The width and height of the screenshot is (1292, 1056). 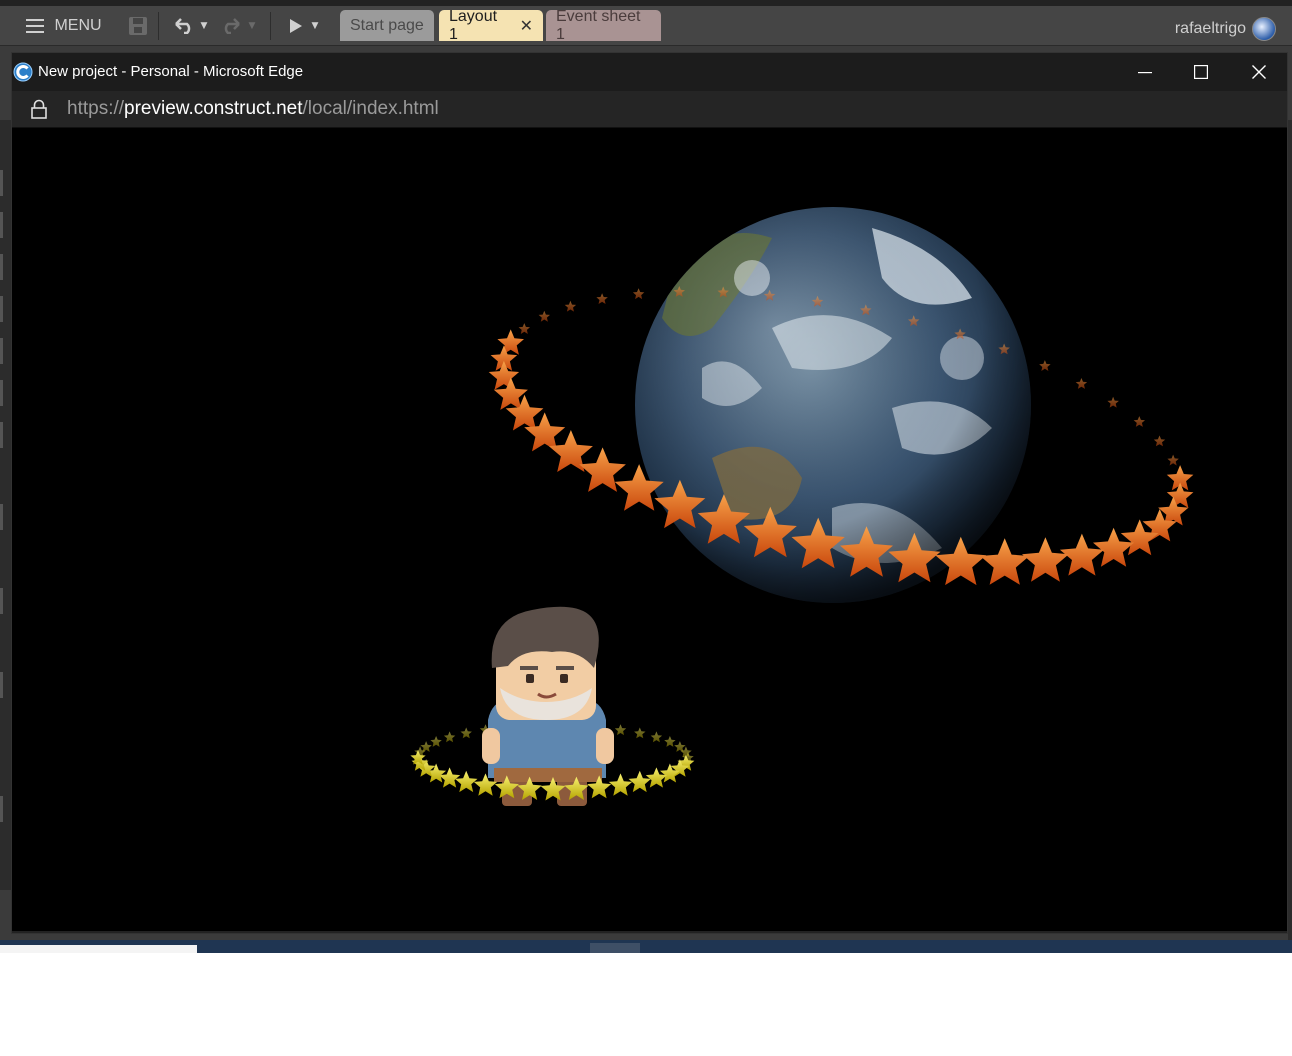 I want to click on close-icon, so click(x=1259, y=72).